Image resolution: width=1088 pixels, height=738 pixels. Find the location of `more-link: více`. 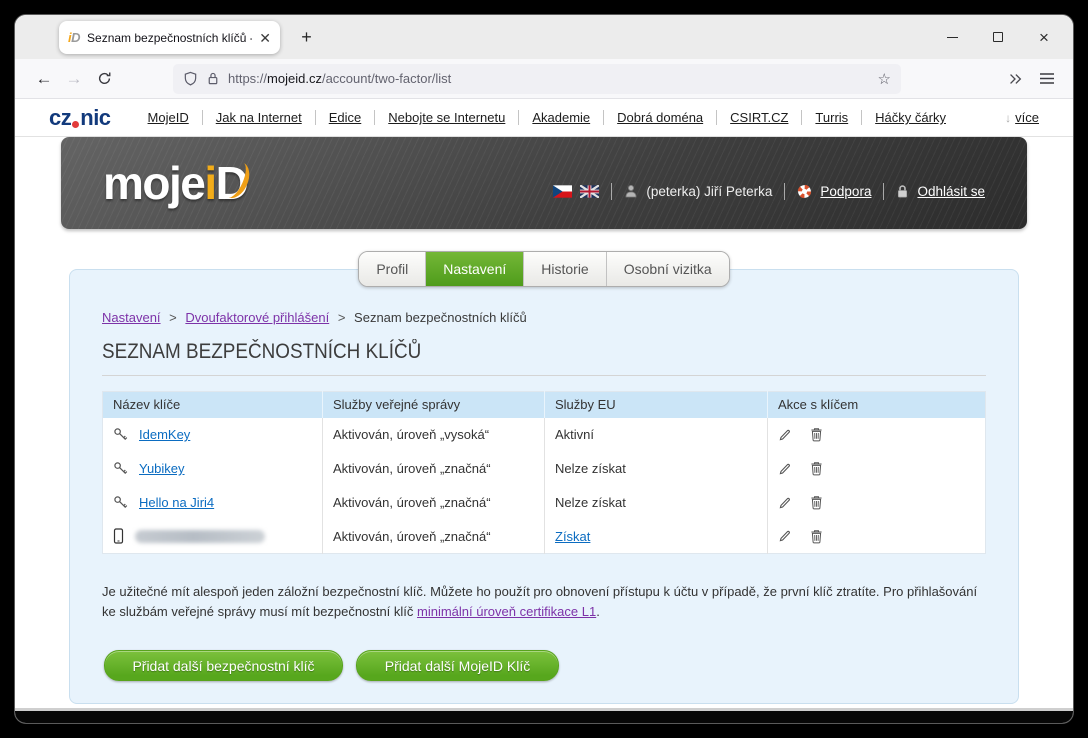

more-link: více is located at coordinates (1027, 117).